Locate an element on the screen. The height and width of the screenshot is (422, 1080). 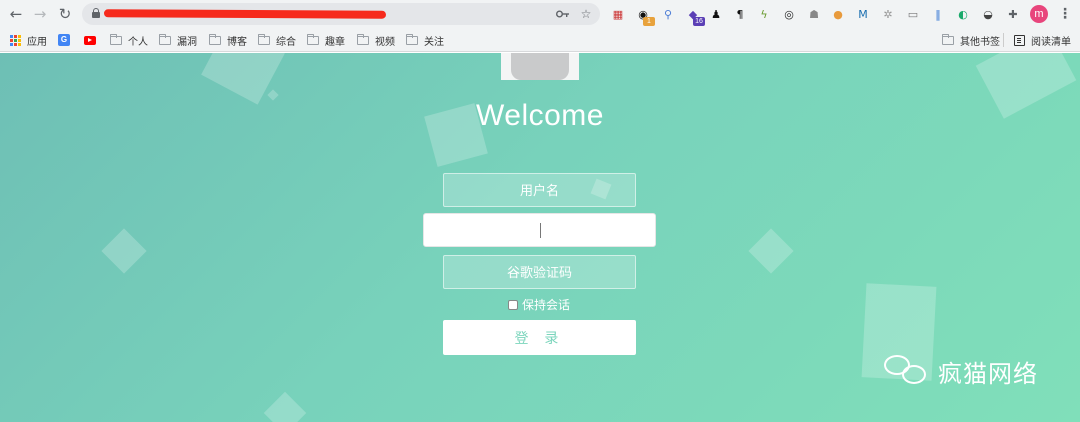
bookmark-other: 其他书签 is located at coordinates (971, 40).